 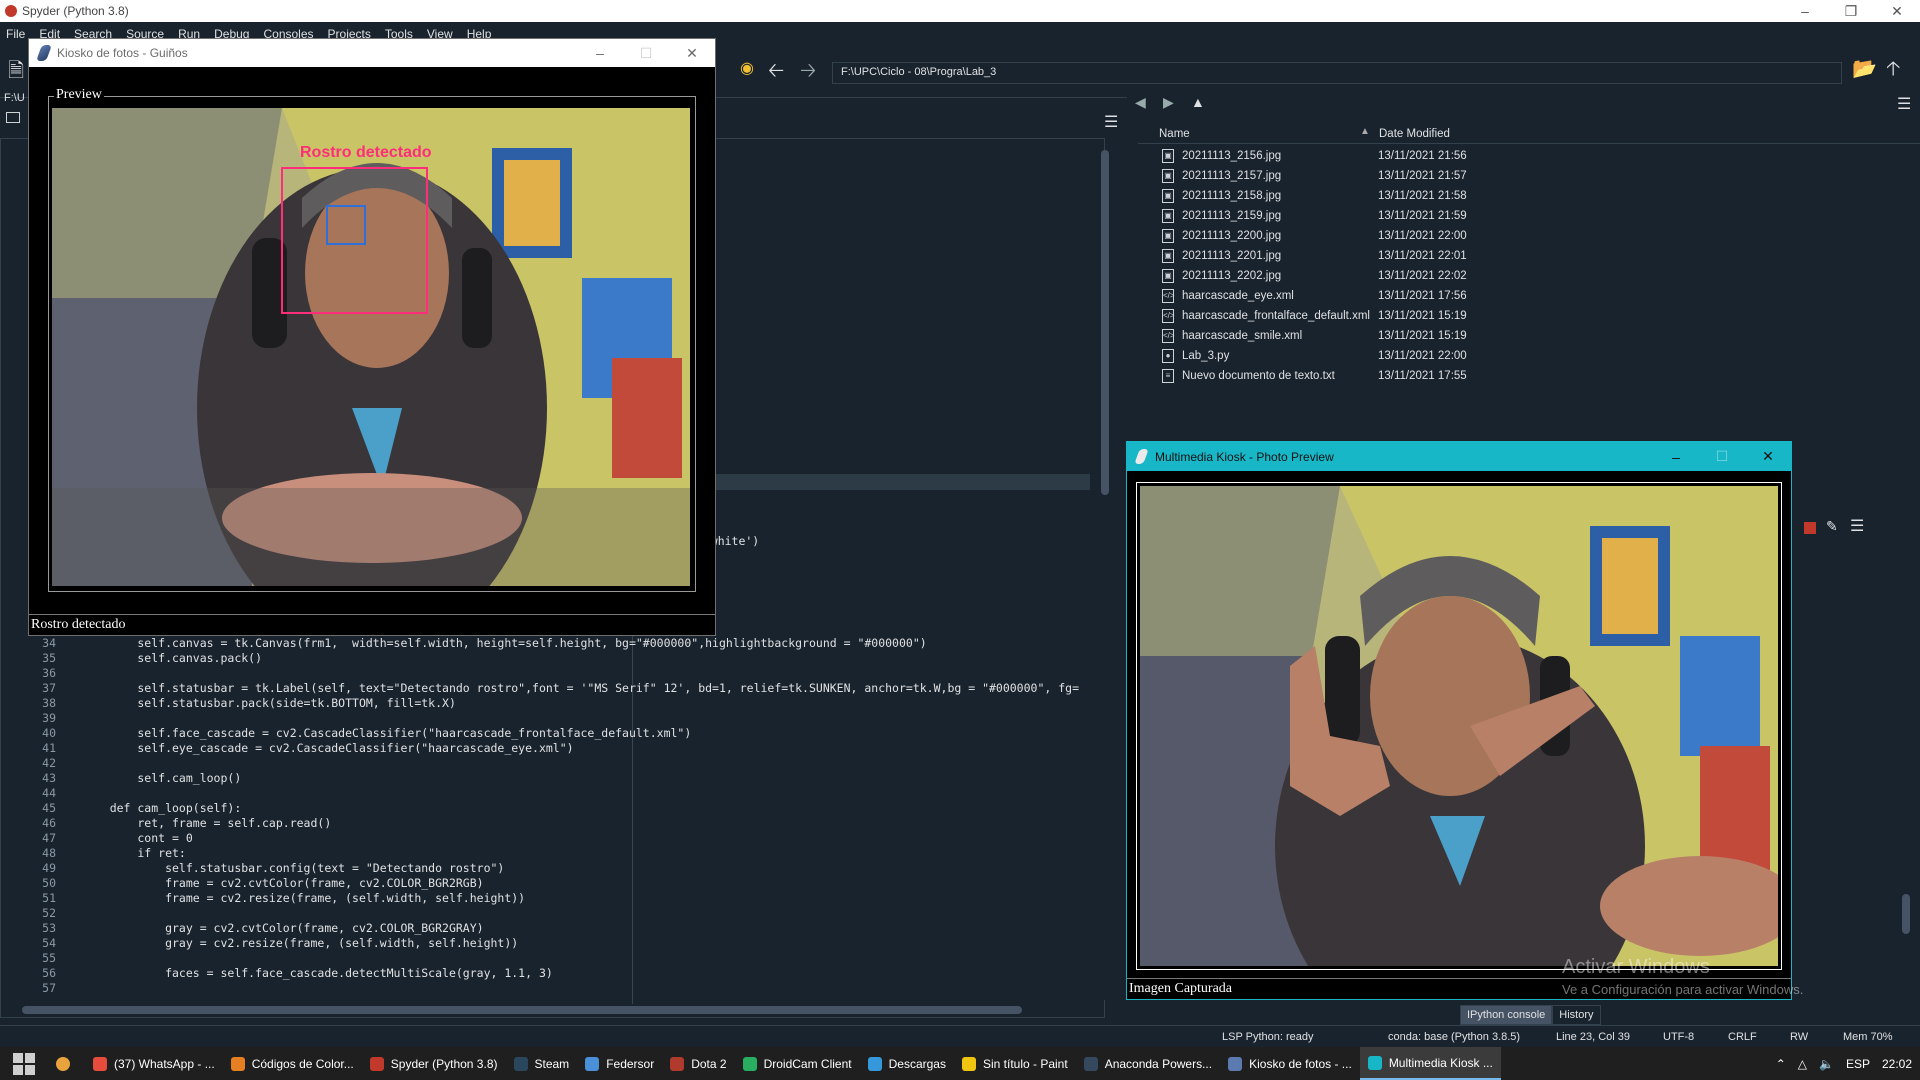 What do you see at coordinates (1337, 73) in the screenshot?
I see `working-directory-input: F:\UPC\Ciclo - 08\Progra\Lab_3` at bounding box center [1337, 73].